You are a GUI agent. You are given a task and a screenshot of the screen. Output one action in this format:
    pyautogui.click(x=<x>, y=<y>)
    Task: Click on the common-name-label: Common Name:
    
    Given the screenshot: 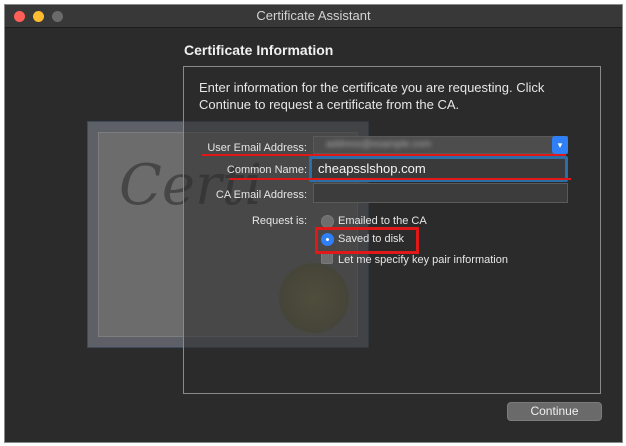 What is the action you would take?
    pyautogui.click(x=266, y=170)
    